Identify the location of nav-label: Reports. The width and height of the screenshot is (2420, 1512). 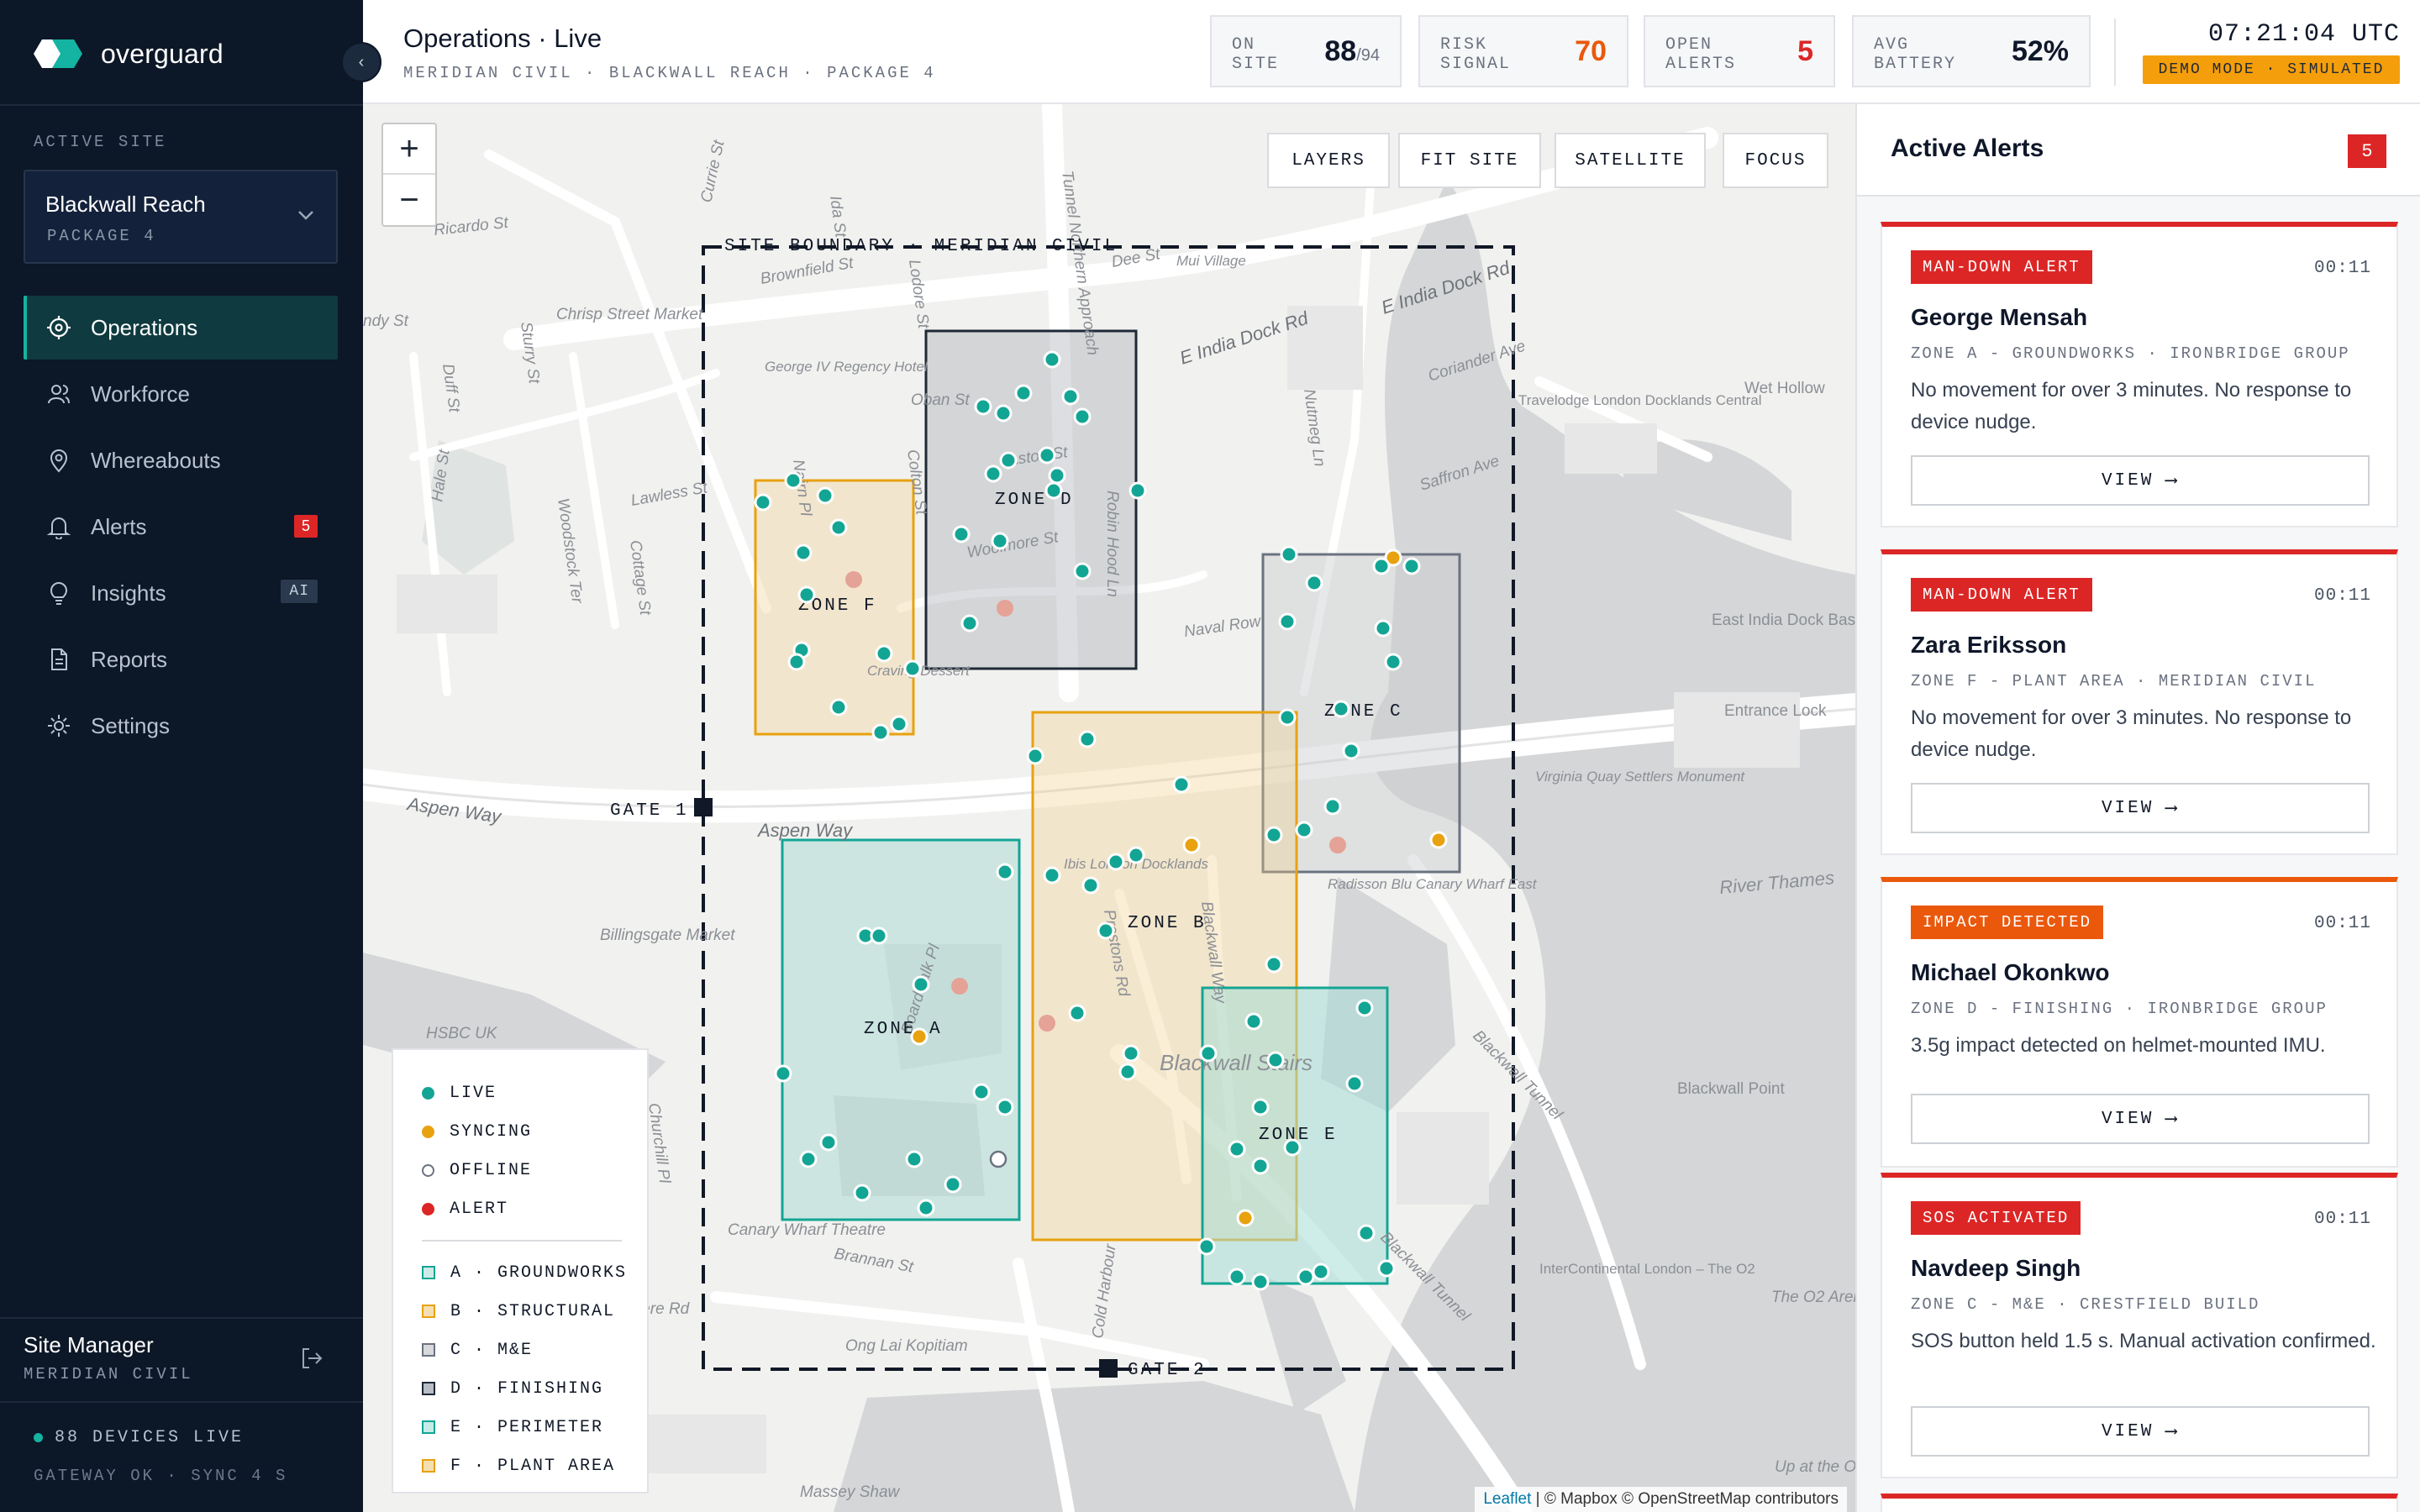
(129, 659).